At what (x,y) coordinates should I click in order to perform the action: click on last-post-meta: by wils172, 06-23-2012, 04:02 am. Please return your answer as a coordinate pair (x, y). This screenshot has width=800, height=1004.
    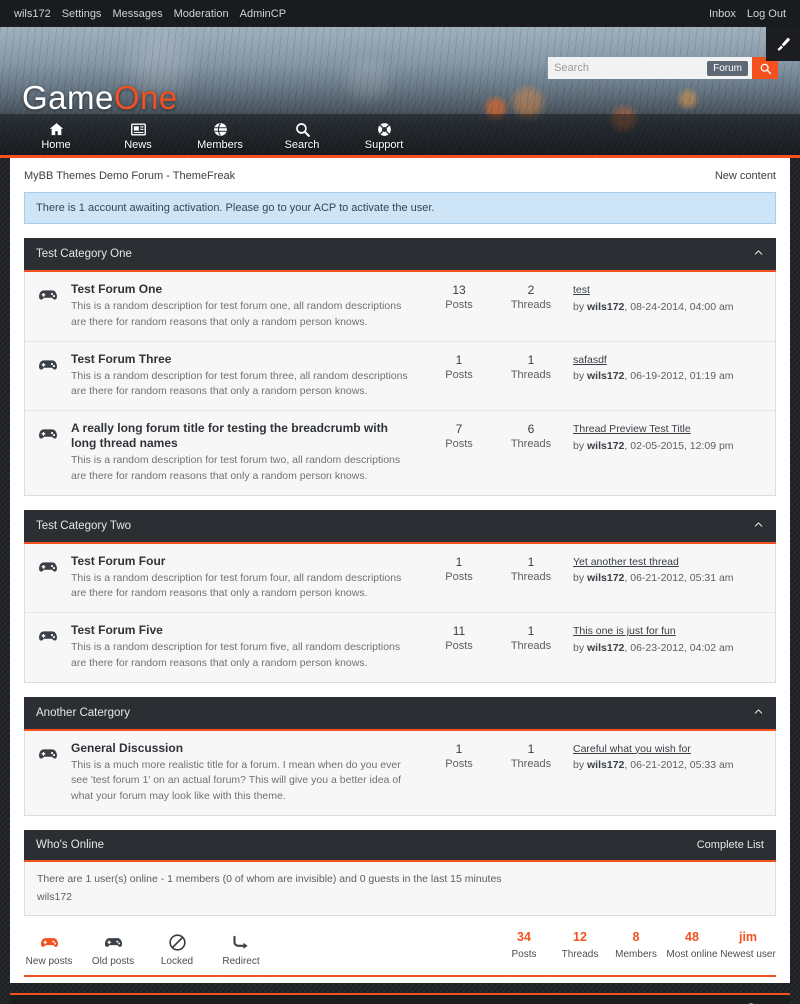
    Looking at the image, I should click on (653, 648).